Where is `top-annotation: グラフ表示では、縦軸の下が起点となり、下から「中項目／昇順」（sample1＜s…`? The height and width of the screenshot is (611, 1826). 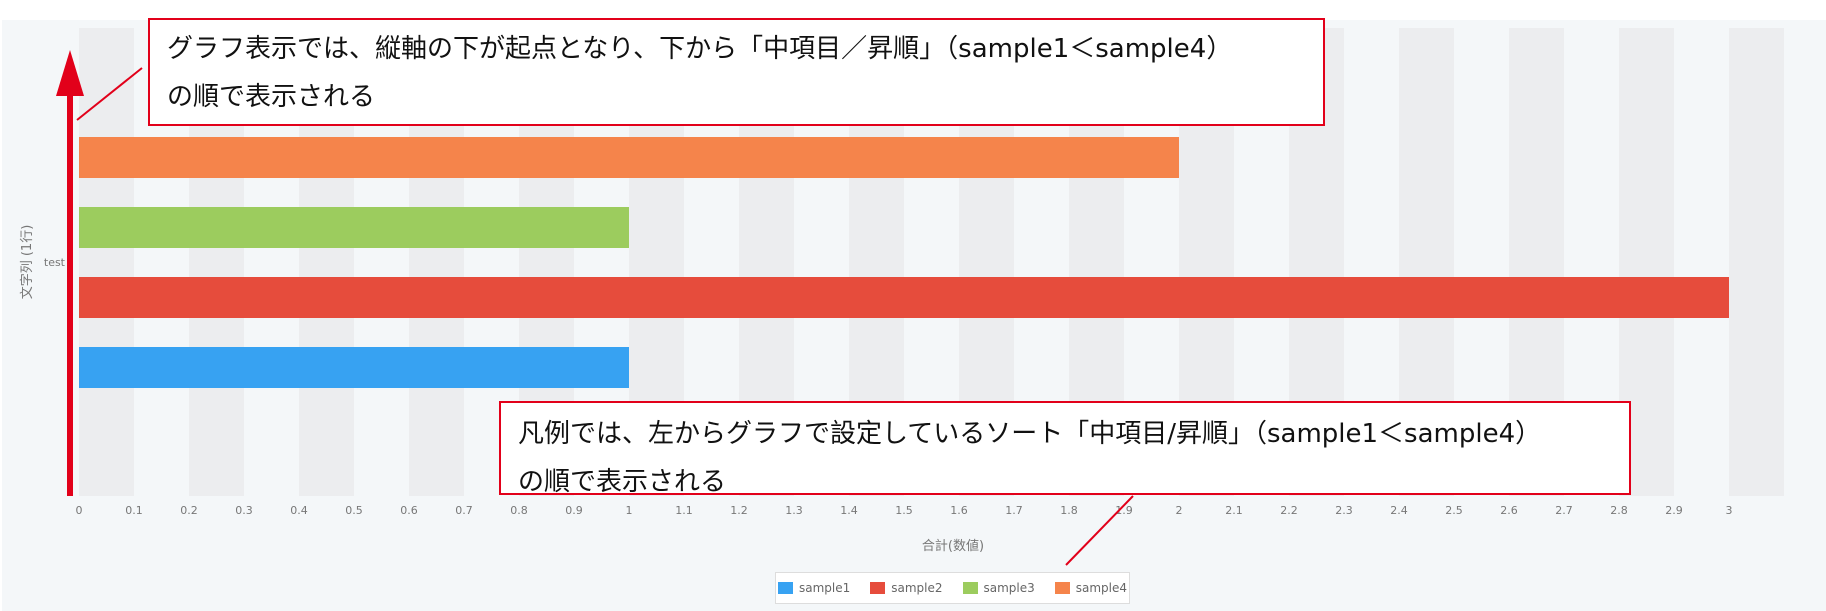
top-annotation: グラフ表示では、縦軸の下が起点となり、下から「中項目／昇順」（sample1＜s… is located at coordinates (736, 72).